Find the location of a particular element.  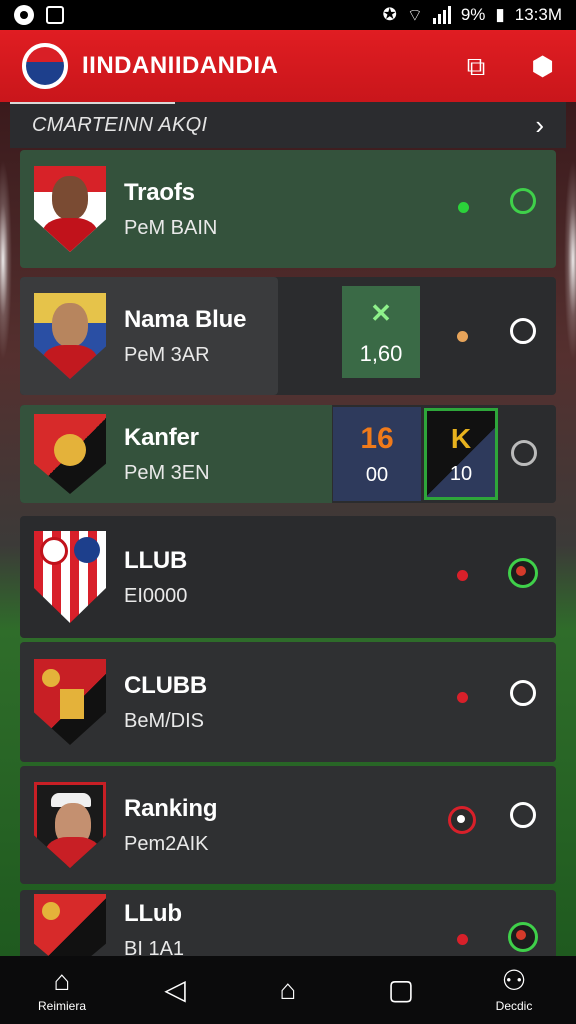

status-bar: ✪ ⌔ 9% ▮ 13:3M is located at coordinates (288, 15).